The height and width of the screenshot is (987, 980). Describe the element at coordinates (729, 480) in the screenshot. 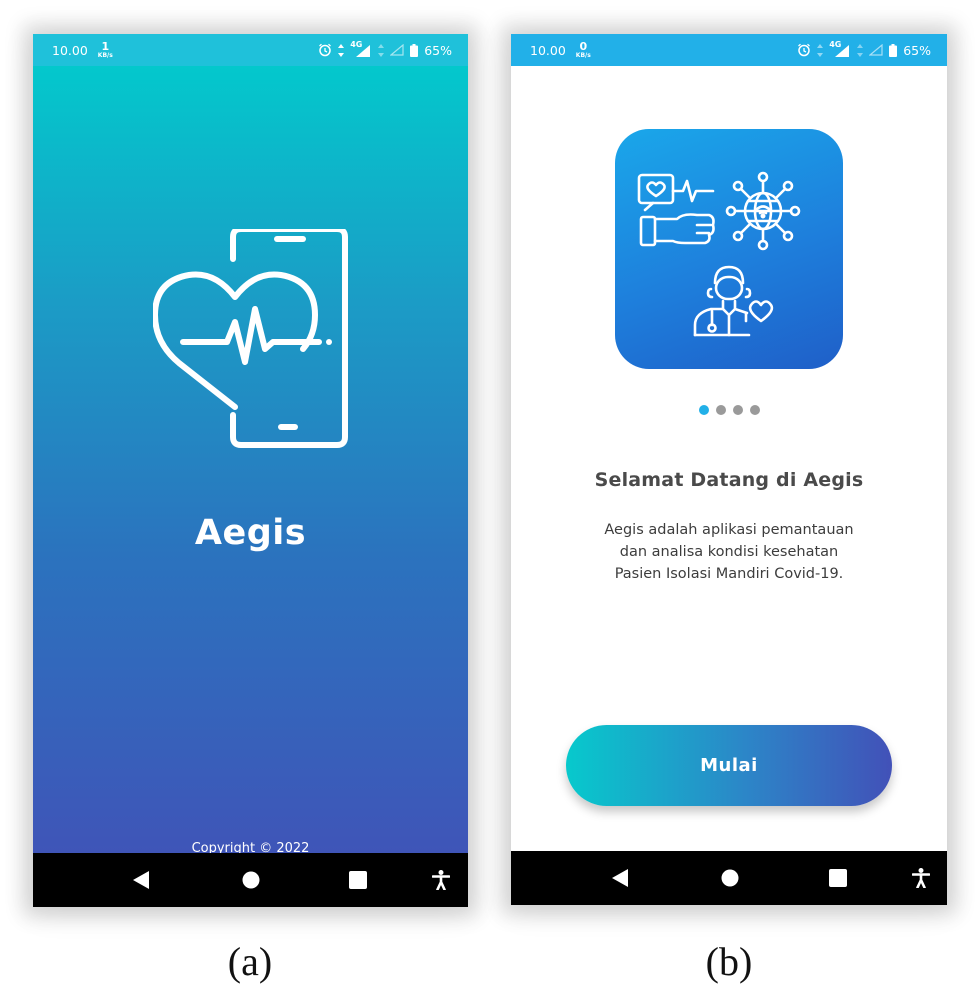

I see `welcome-title: Selamat Datang di Aegis` at that location.